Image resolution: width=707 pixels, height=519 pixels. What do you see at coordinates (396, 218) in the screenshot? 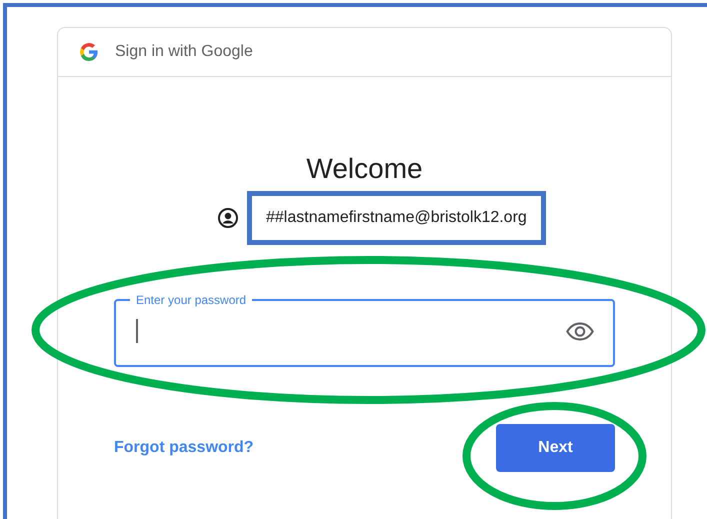
I see `account-email: ##lastnamefirstname@bristolk12.org` at bounding box center [396, 218].